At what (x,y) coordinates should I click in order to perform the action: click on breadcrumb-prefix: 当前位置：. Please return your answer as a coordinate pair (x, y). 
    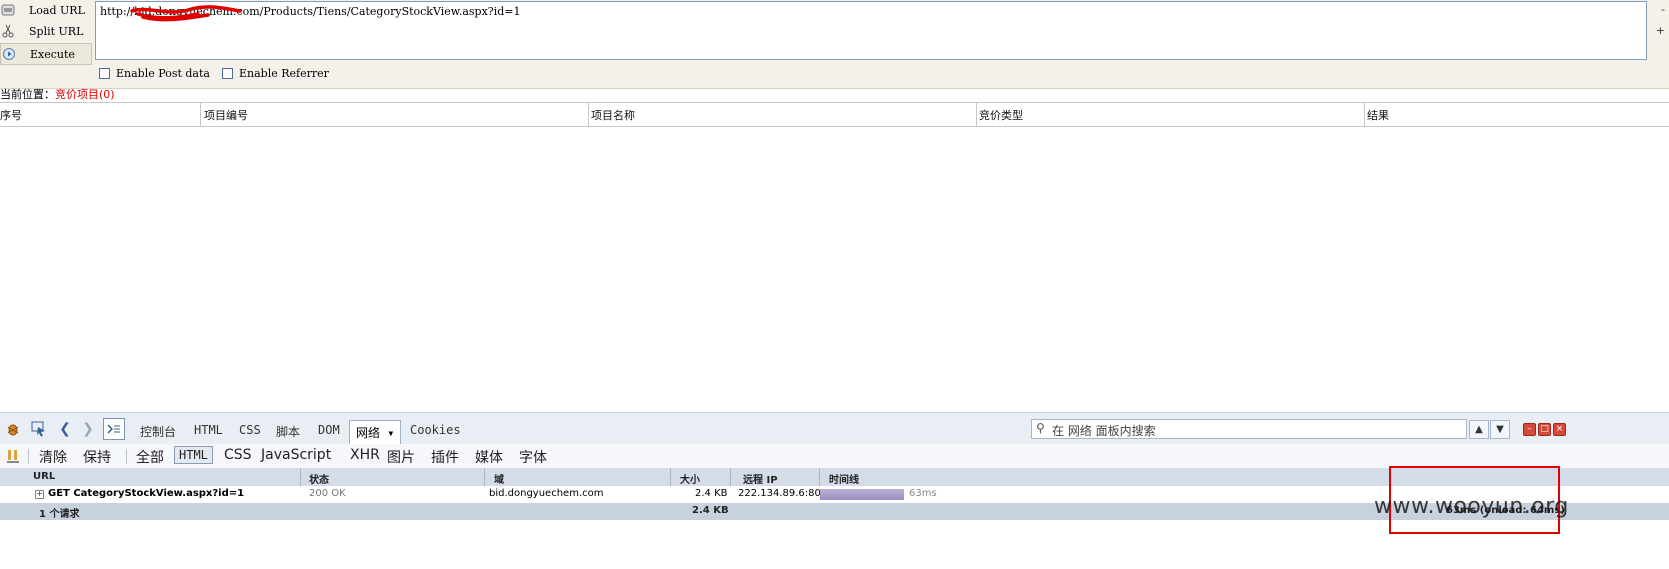
    Looking at the image, I should click on (27, 94).